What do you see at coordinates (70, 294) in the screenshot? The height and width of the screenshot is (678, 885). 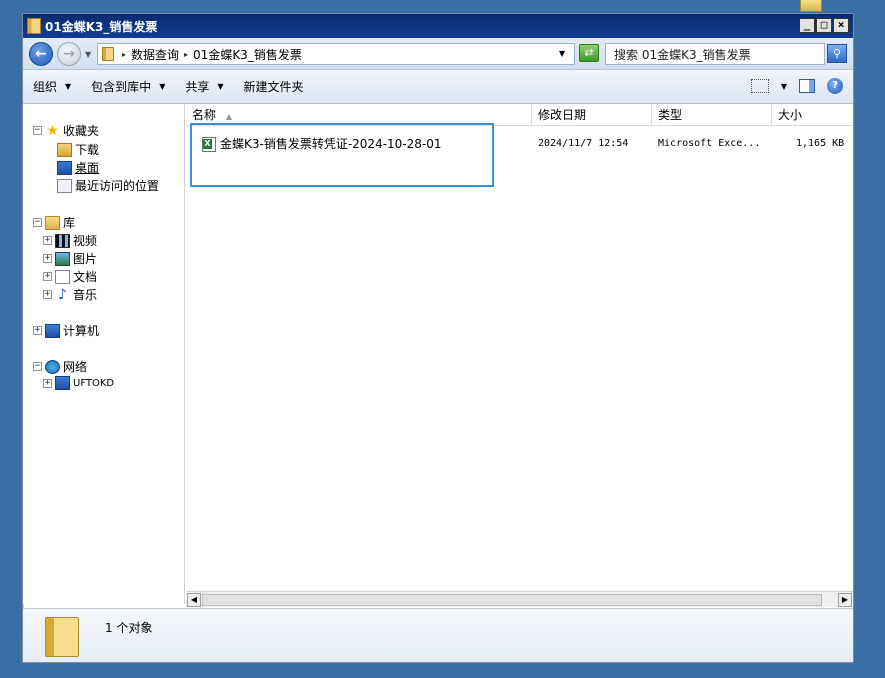 I see `tree-music: + ♪ 音乐` at bounding box center [70, 294].